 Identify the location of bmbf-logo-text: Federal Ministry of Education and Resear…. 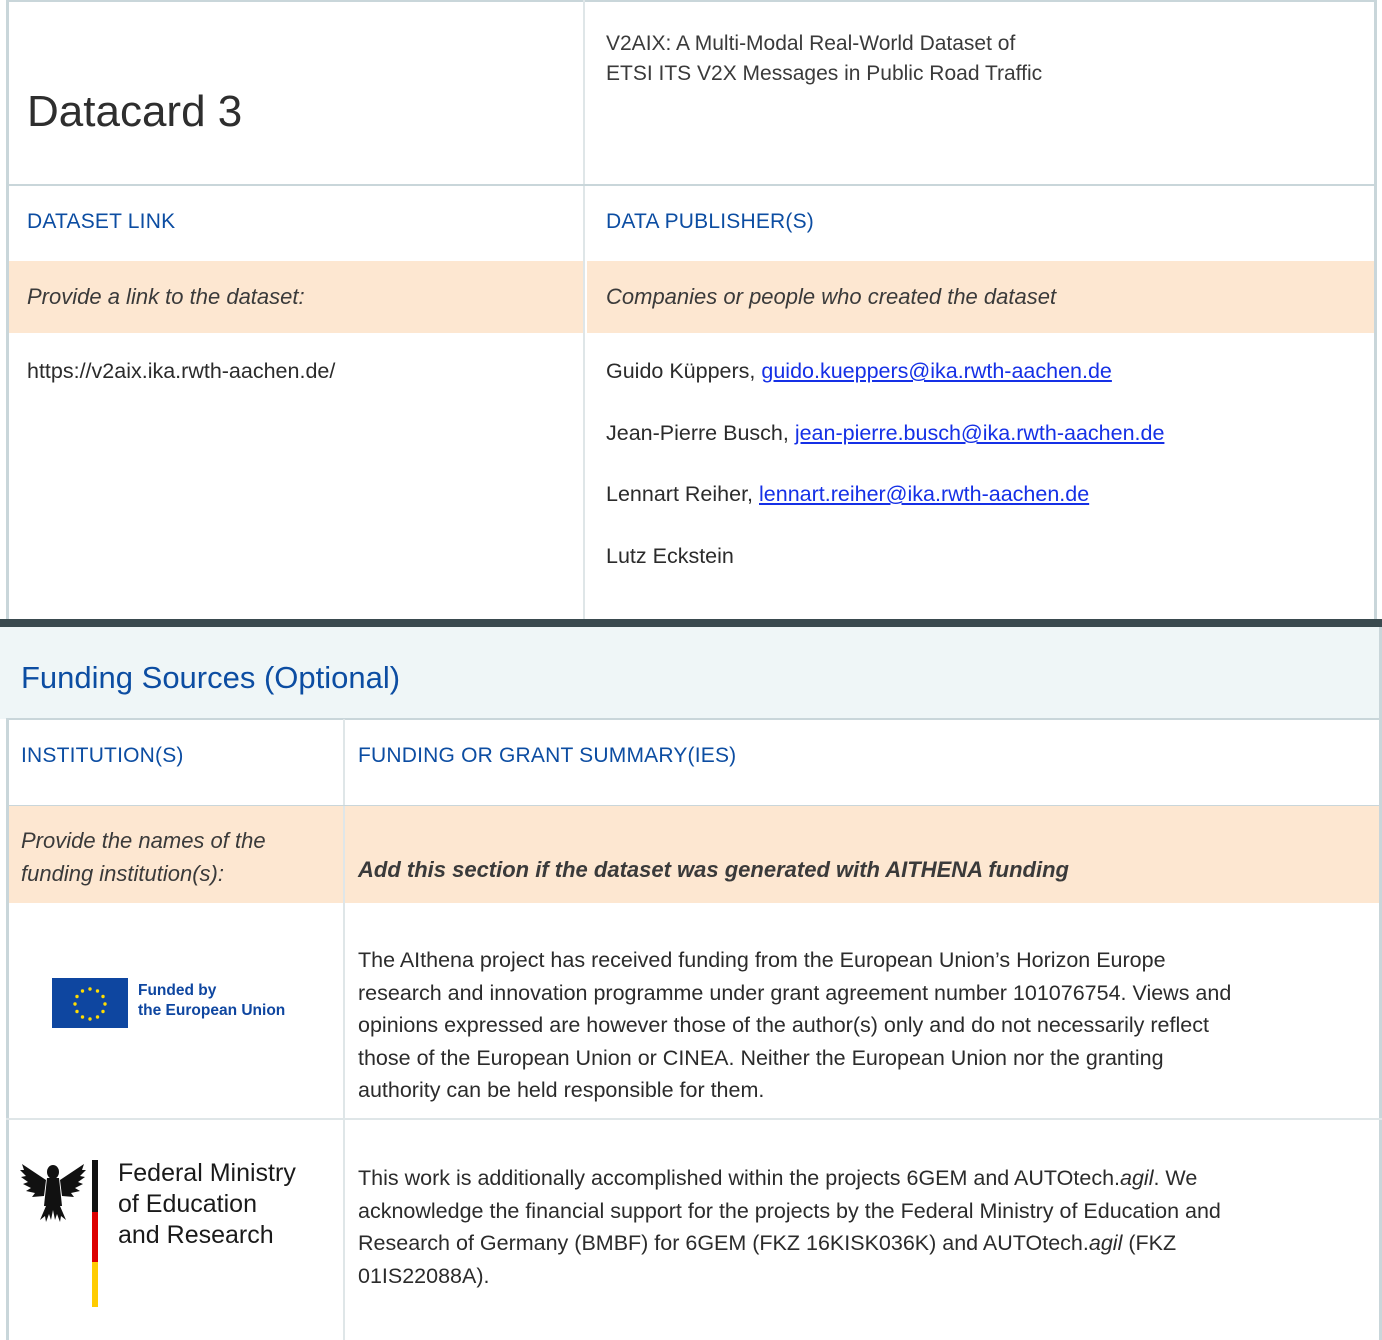
(207, 1204).